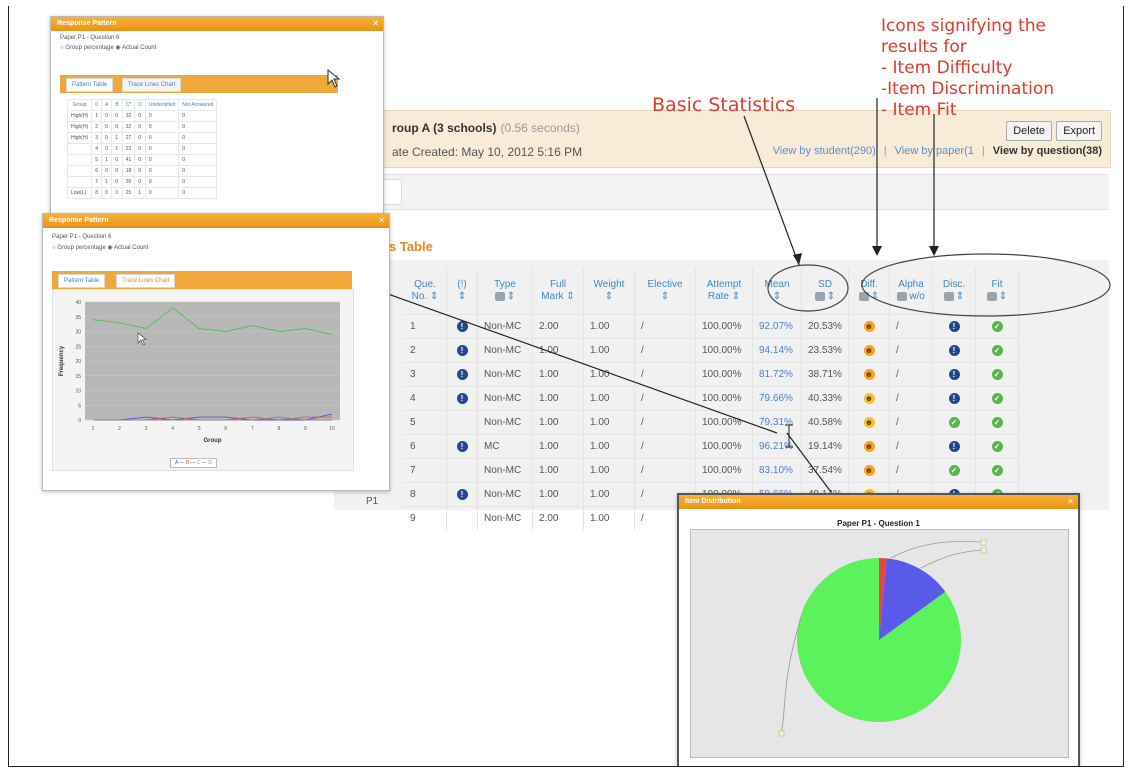  Describe the element at coordinates (140, 105) in the screenshot. I see `pattern-column-header: D` at that location.